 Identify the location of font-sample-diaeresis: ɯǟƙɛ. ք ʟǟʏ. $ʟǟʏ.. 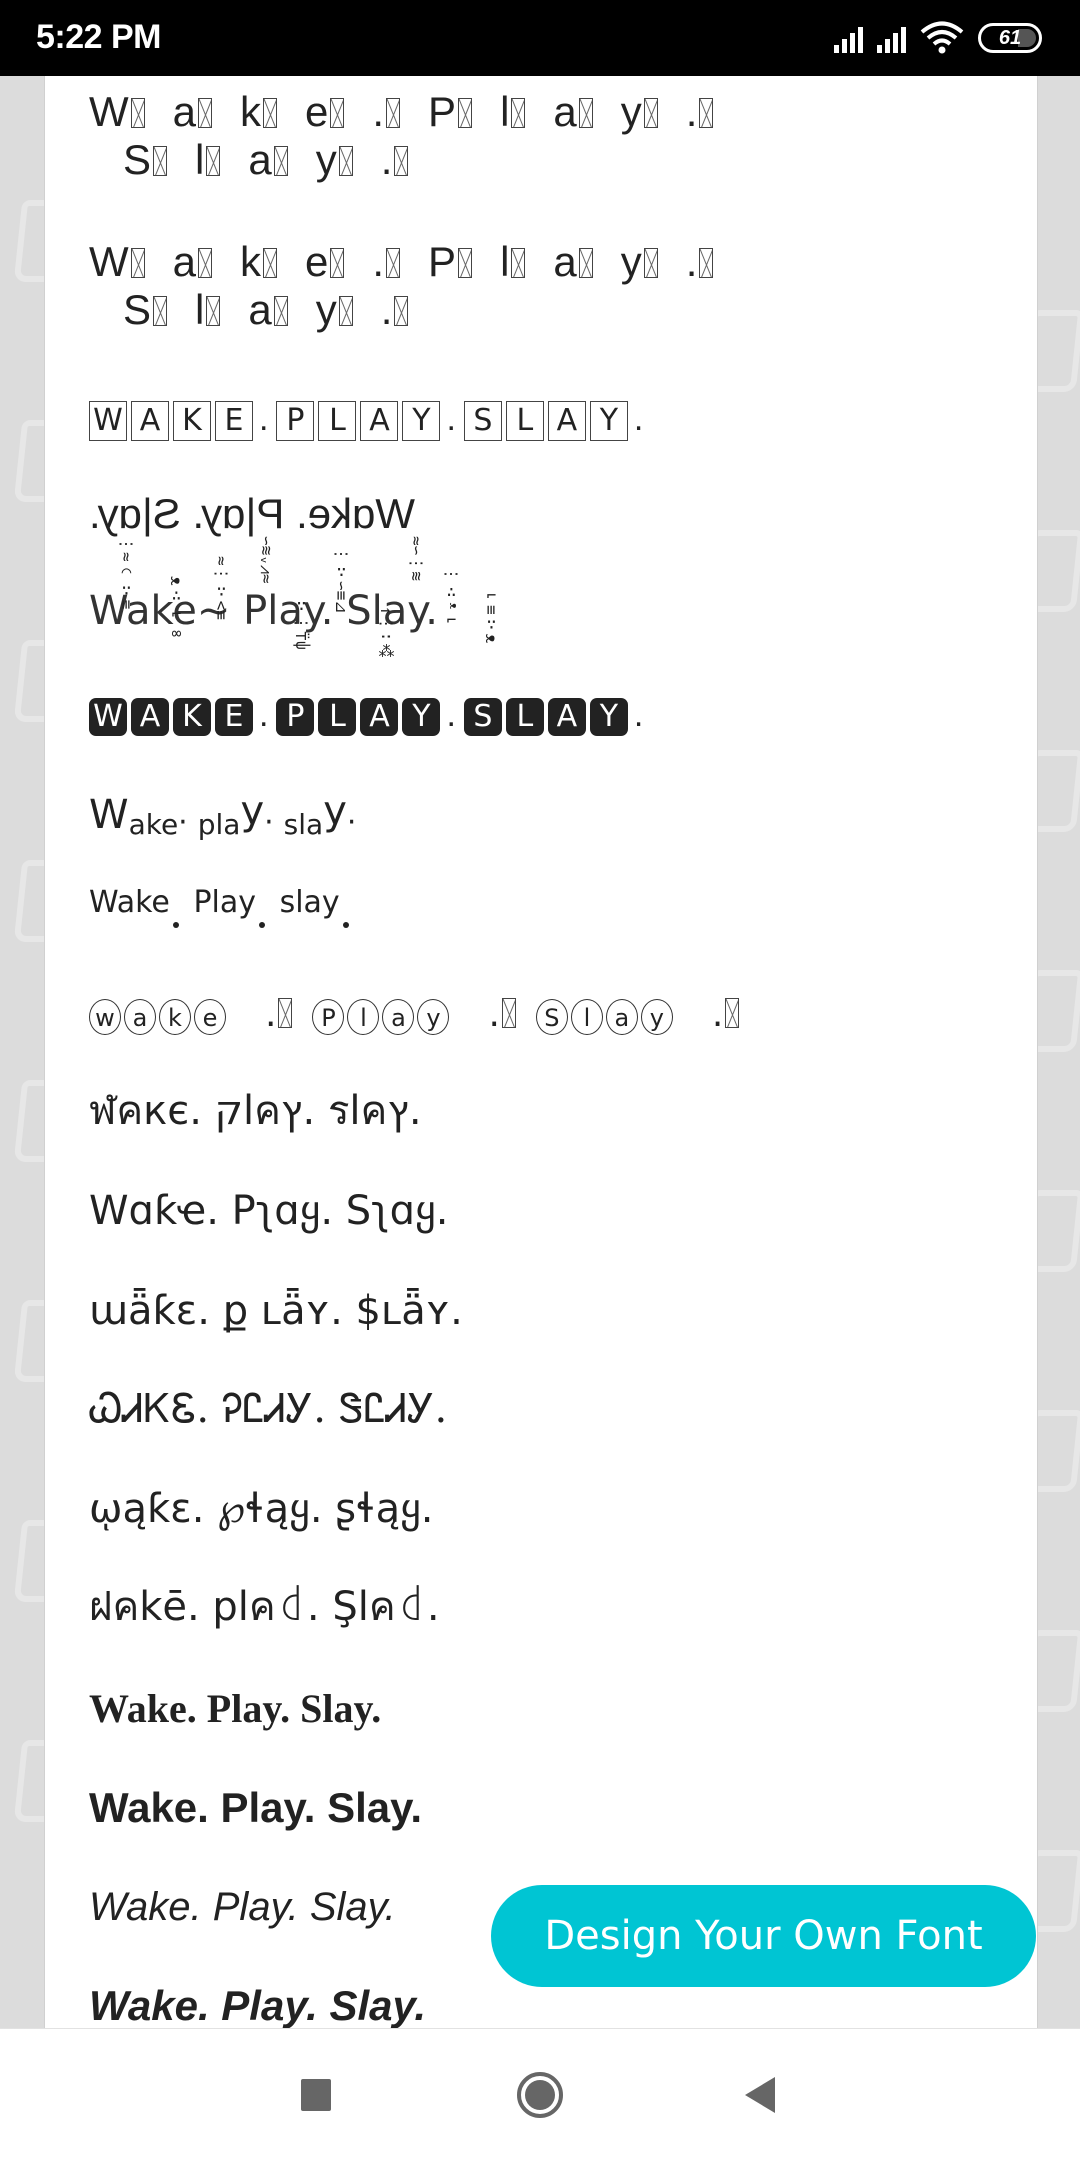
(276, 1311).